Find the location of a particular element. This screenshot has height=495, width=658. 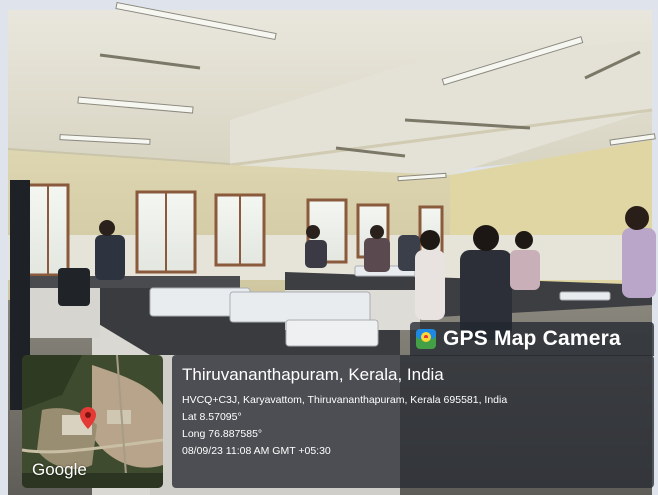

map-pin-app-icon is located at coordinates (426, 339).